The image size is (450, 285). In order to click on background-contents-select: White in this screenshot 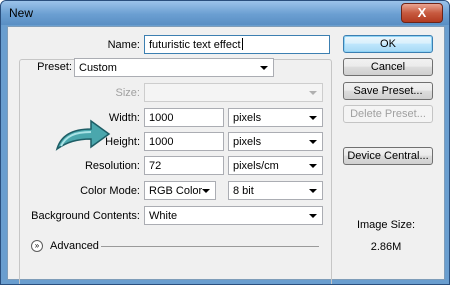, I will do `click(233, 215)`.